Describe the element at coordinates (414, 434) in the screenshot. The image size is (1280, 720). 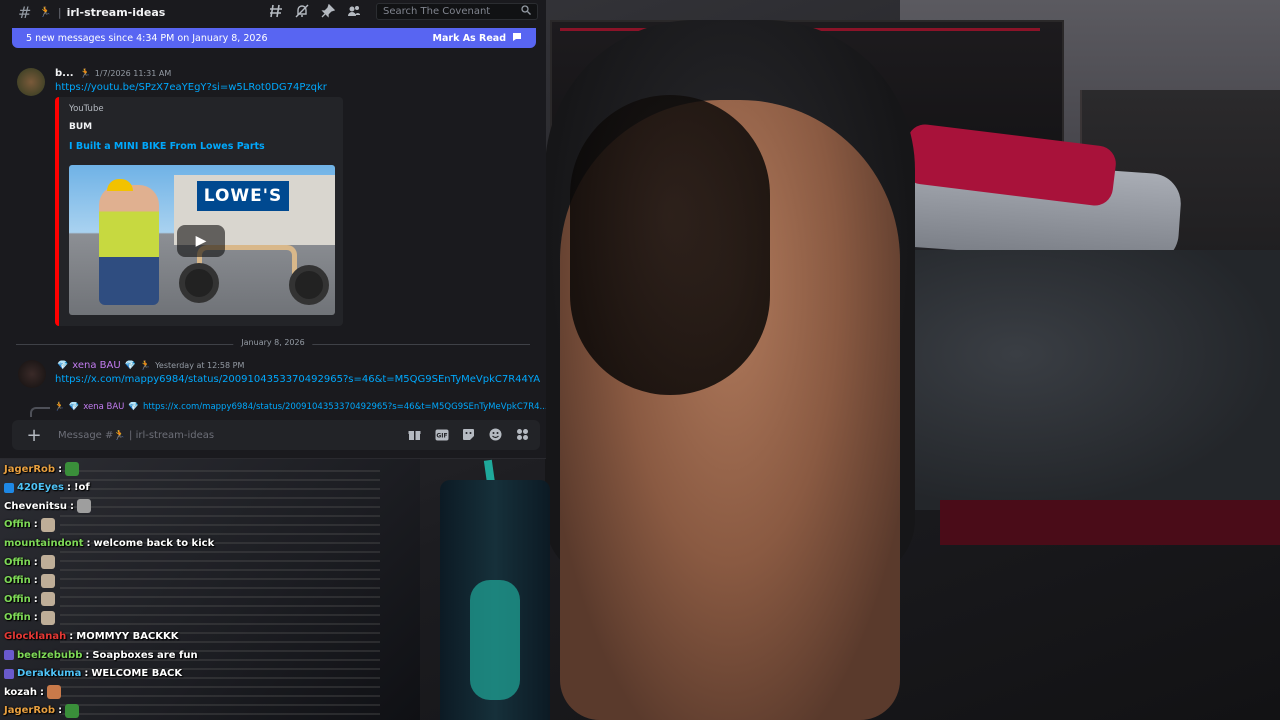
I see `gift-icon` at that location.